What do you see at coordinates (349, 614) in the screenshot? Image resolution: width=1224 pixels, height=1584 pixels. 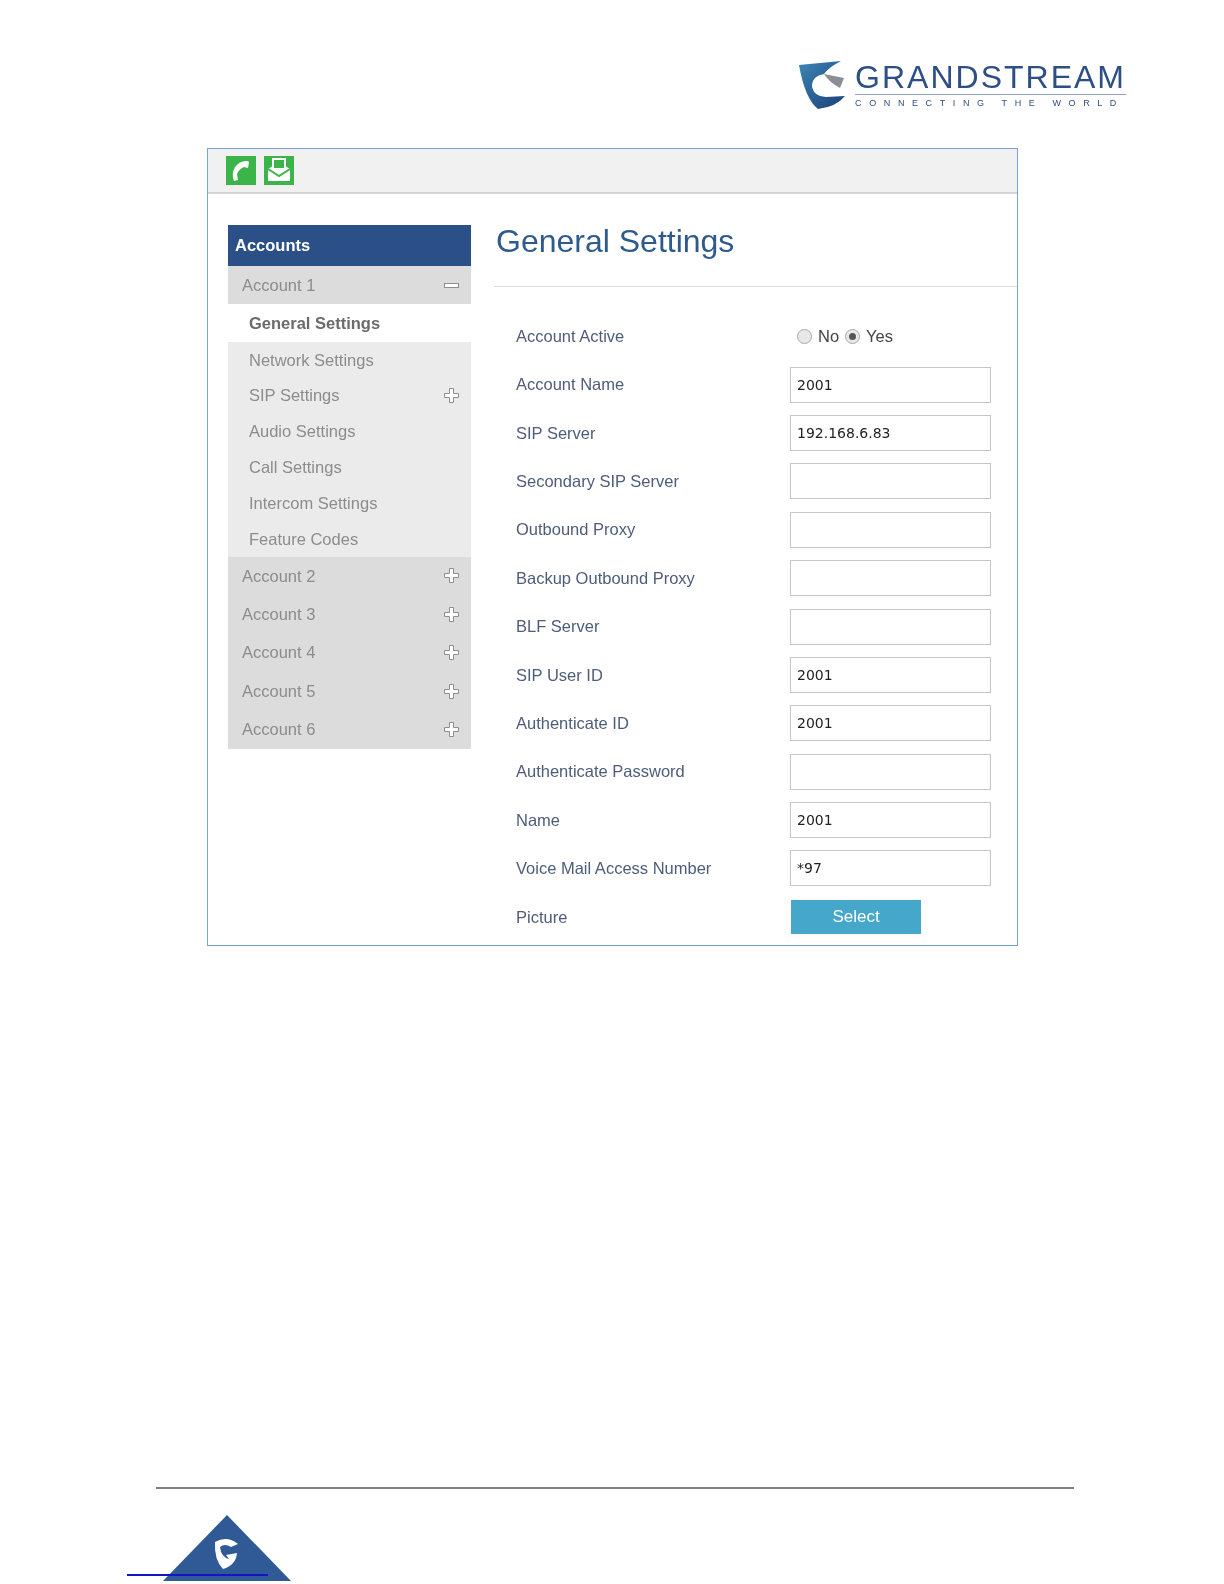 I see `account-item: Account 3` at bounding box center [349, 614].